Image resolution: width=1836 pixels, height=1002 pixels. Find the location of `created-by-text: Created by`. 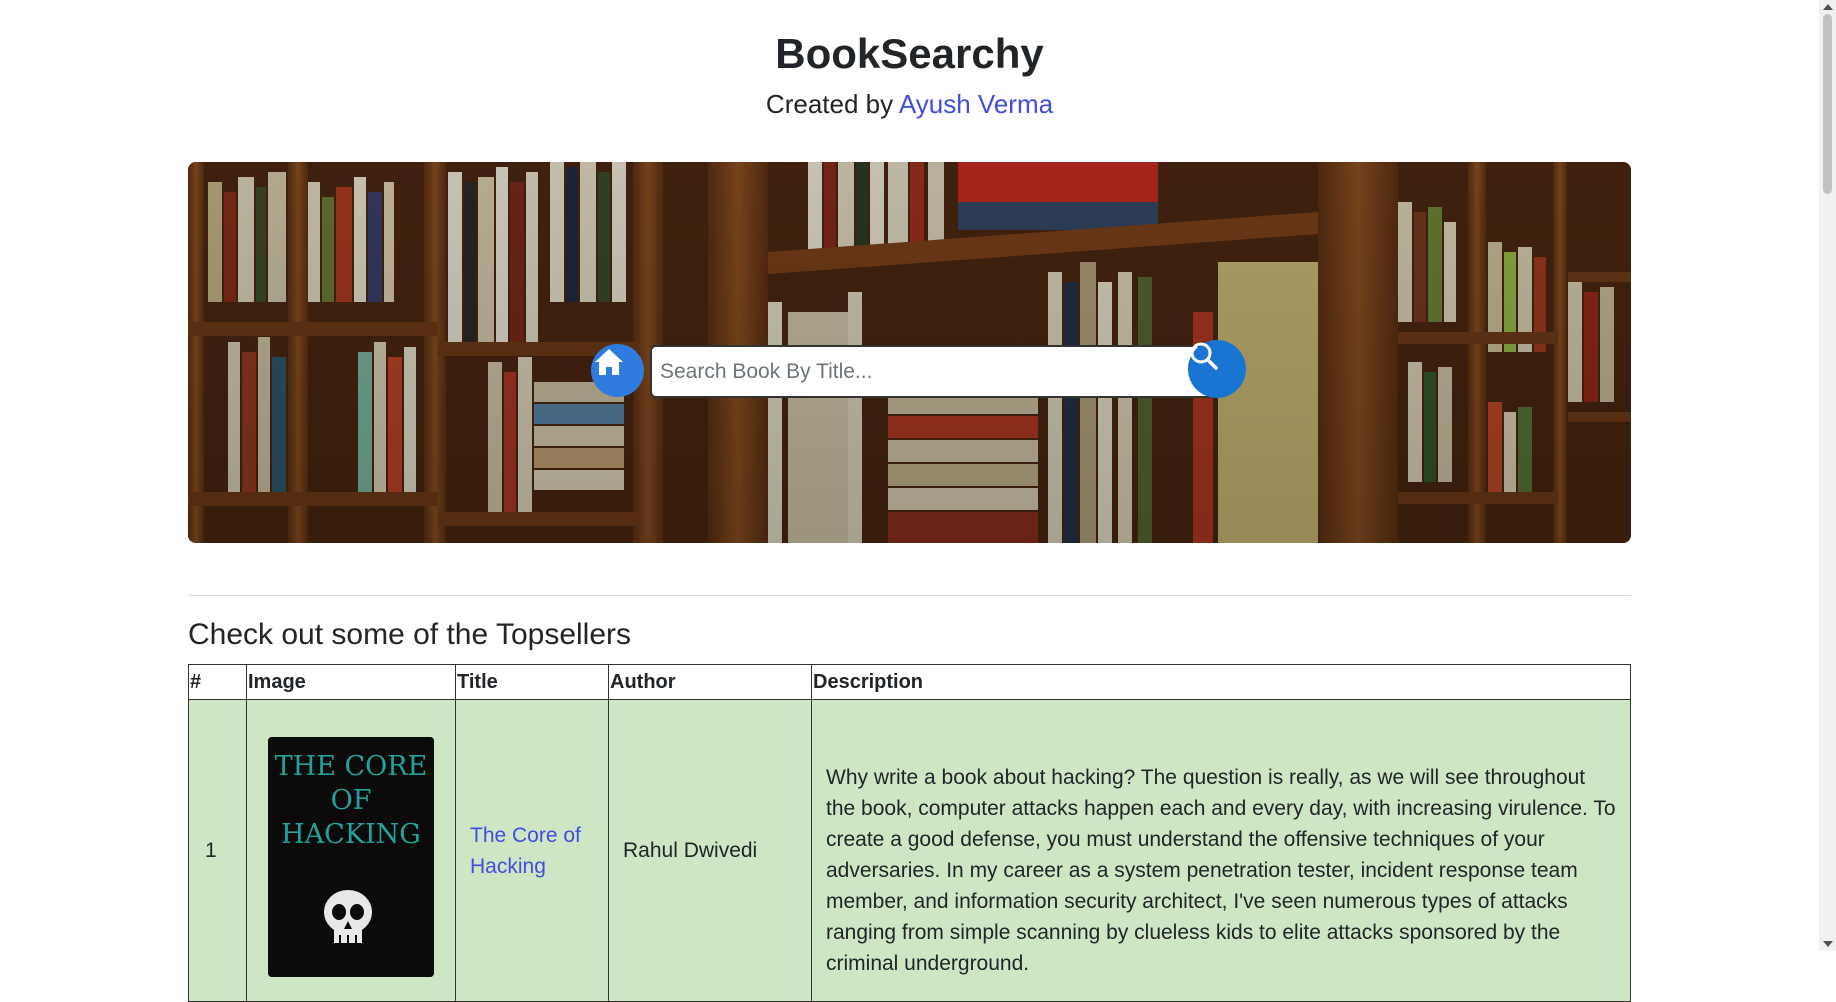

created-by-text: Created by is located at coordinates (829, 104).